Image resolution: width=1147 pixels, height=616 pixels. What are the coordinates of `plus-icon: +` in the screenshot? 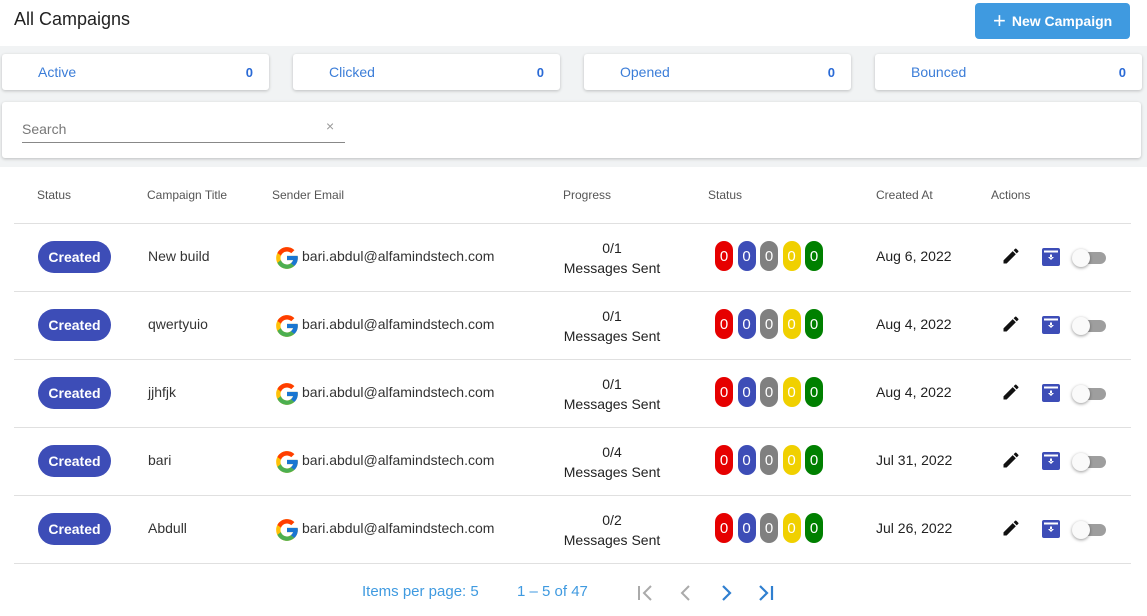 It's located at (999, 20).